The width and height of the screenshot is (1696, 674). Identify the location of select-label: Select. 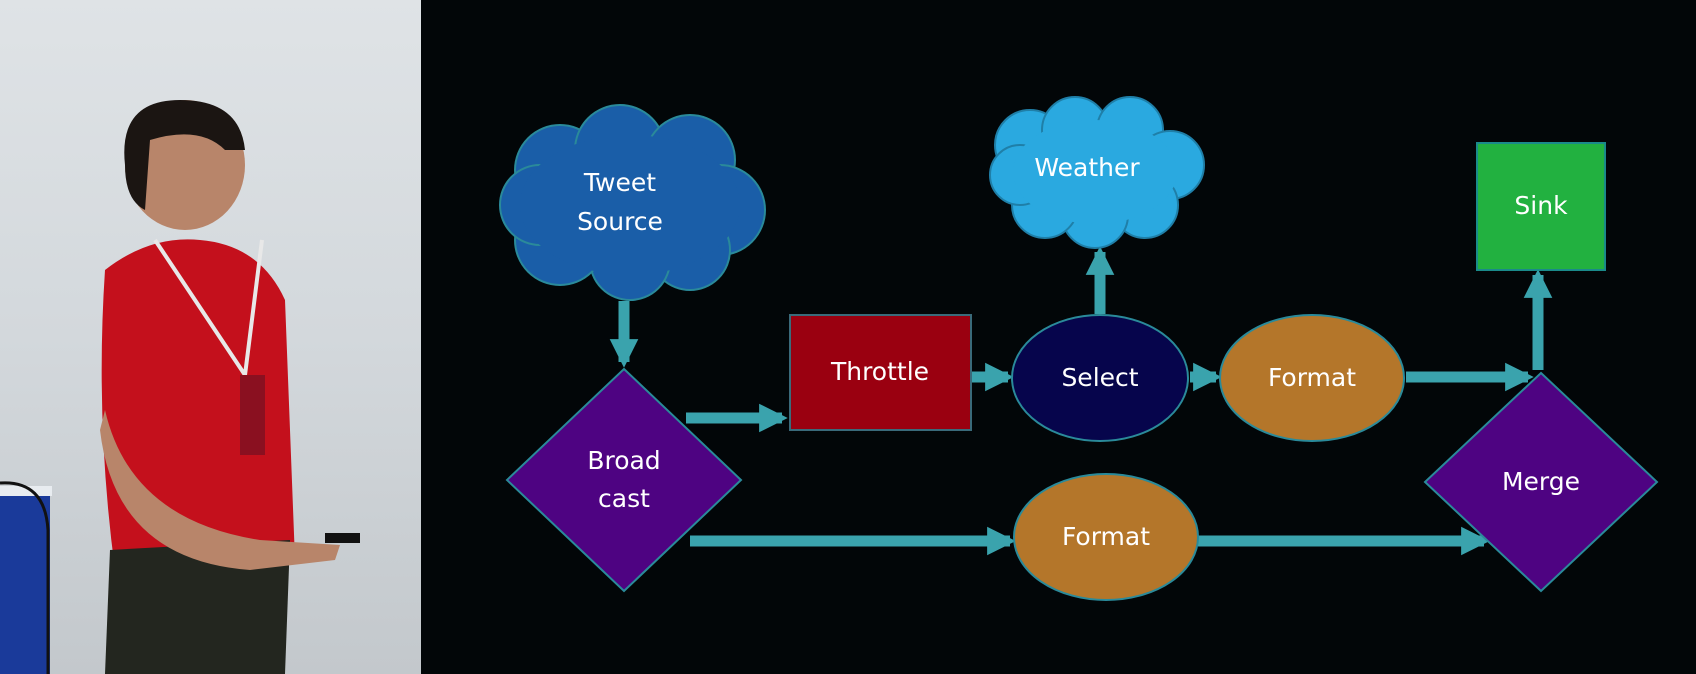
(1099, 377).